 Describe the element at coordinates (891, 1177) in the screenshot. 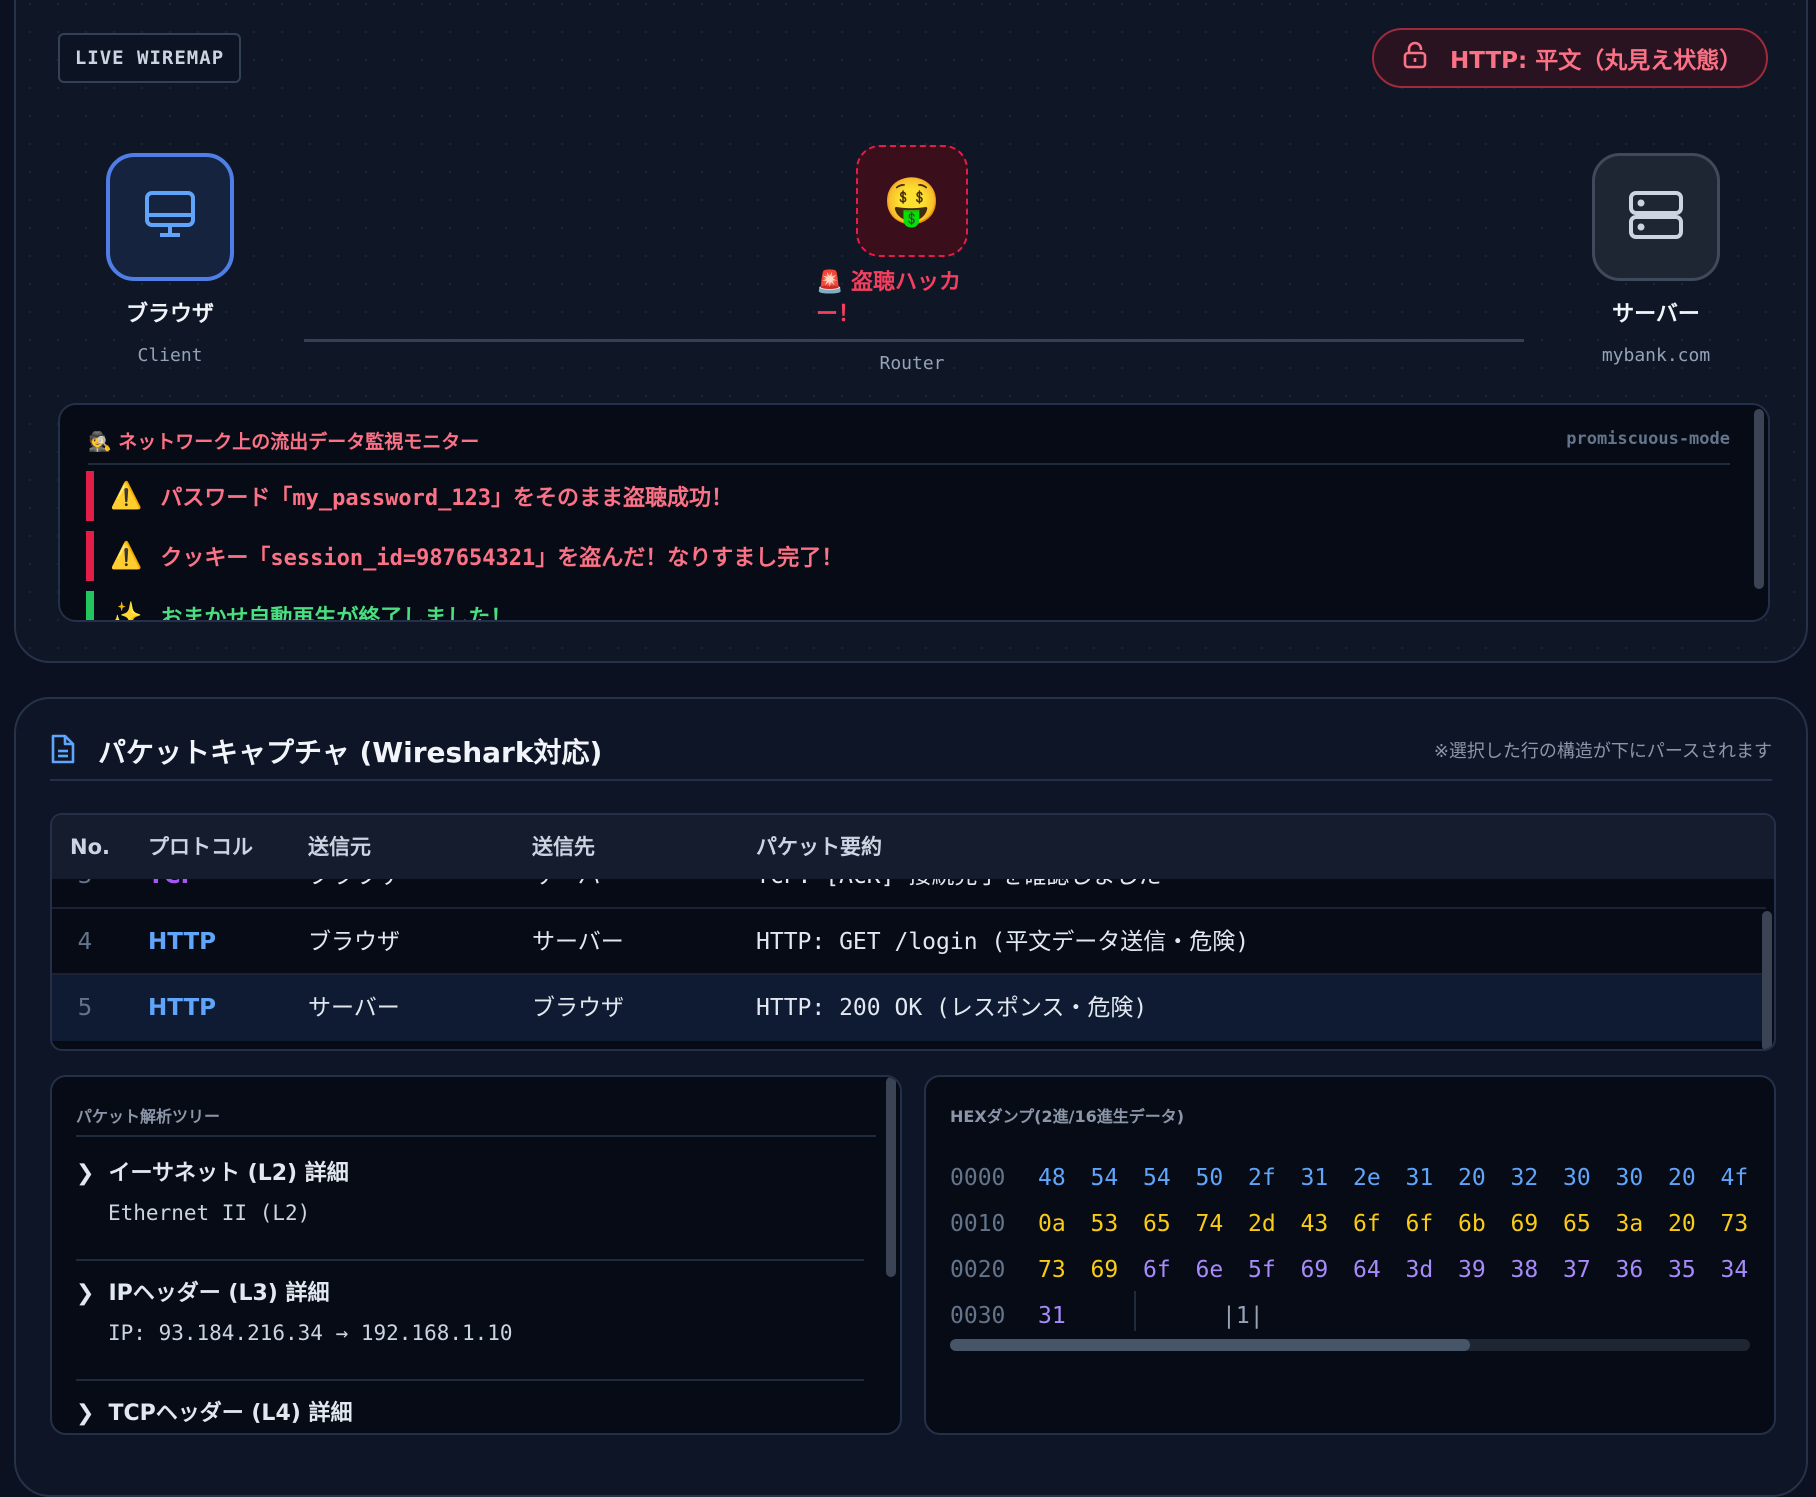

I see `tree-scrollbar` at that location.